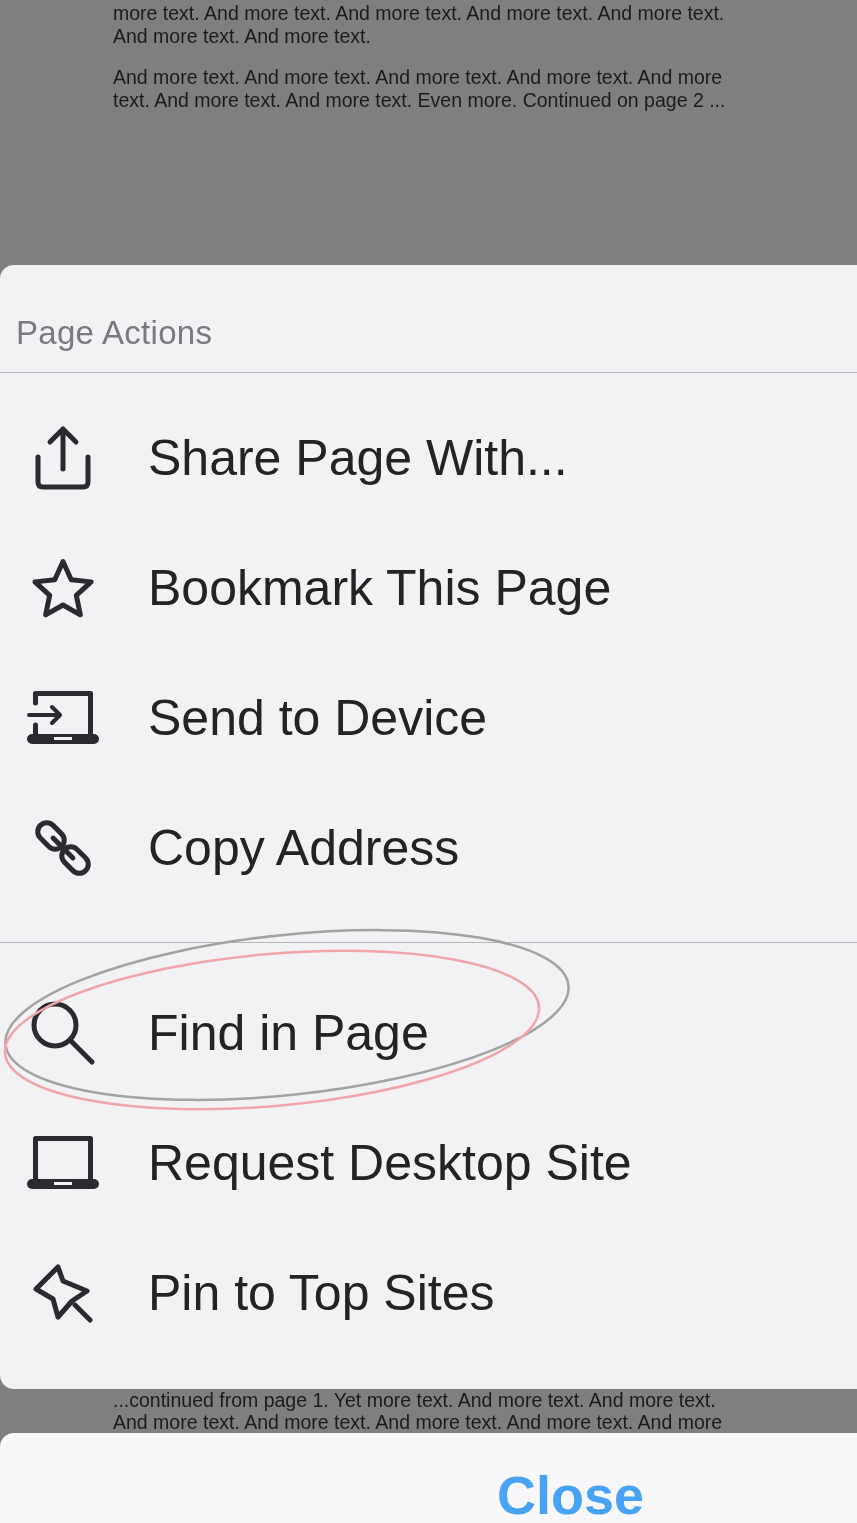 The image size is (857, 1523). What do you see at coordinates (63, 1293) in the screenshot?
I see `pushpin-icon` at bounding box center [63, 1293].